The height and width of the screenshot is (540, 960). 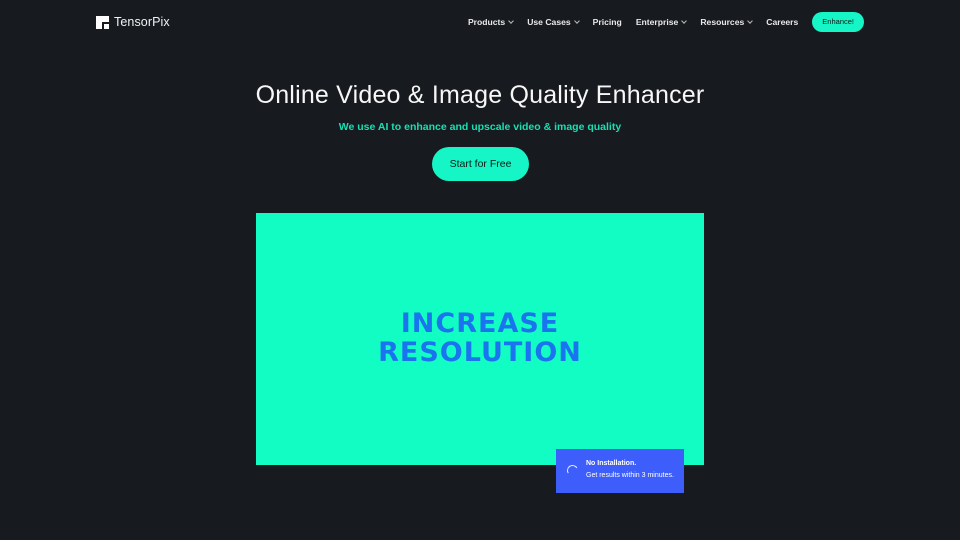 What do you see at coordinates (480, 352) in the screenshot?
I see `demo-line-2: RESOLUTION` at bounding box center [480, 352].